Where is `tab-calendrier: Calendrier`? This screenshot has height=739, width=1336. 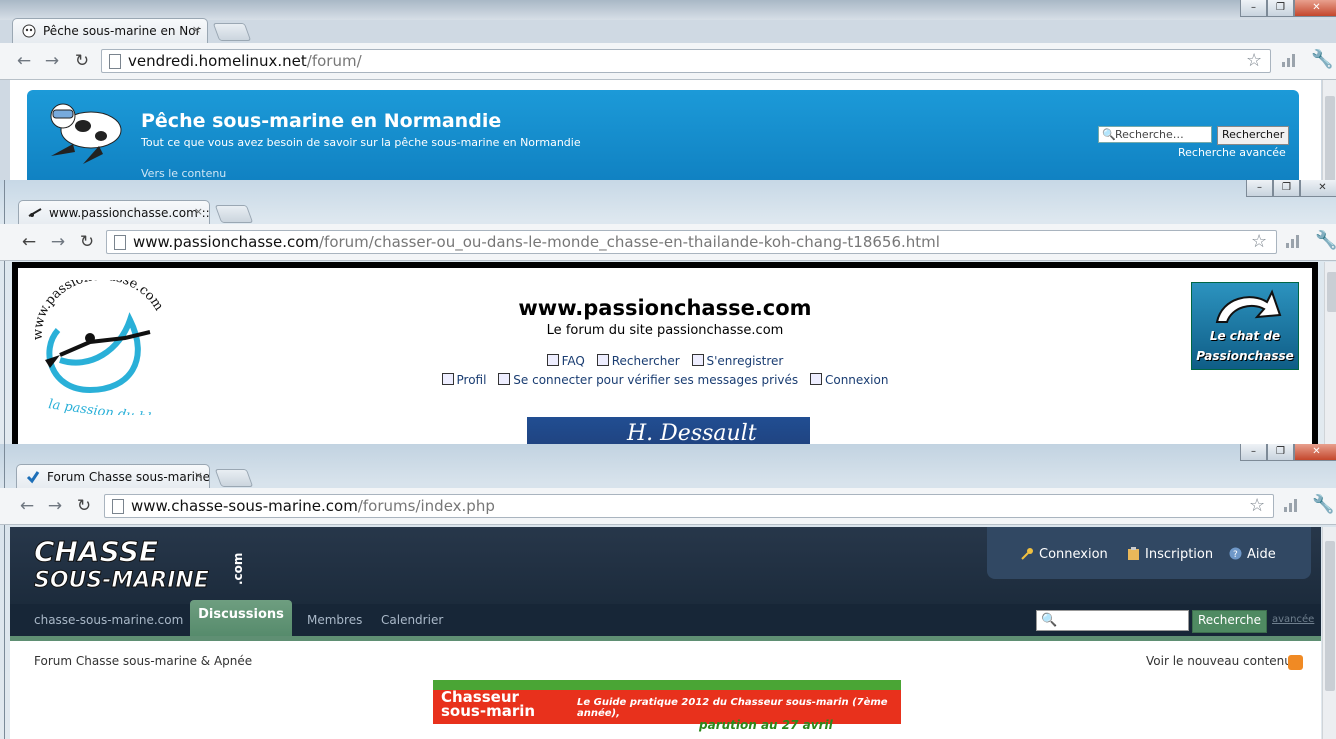
tab-calendrier: Calendrier is located at coordinates (412, 620).